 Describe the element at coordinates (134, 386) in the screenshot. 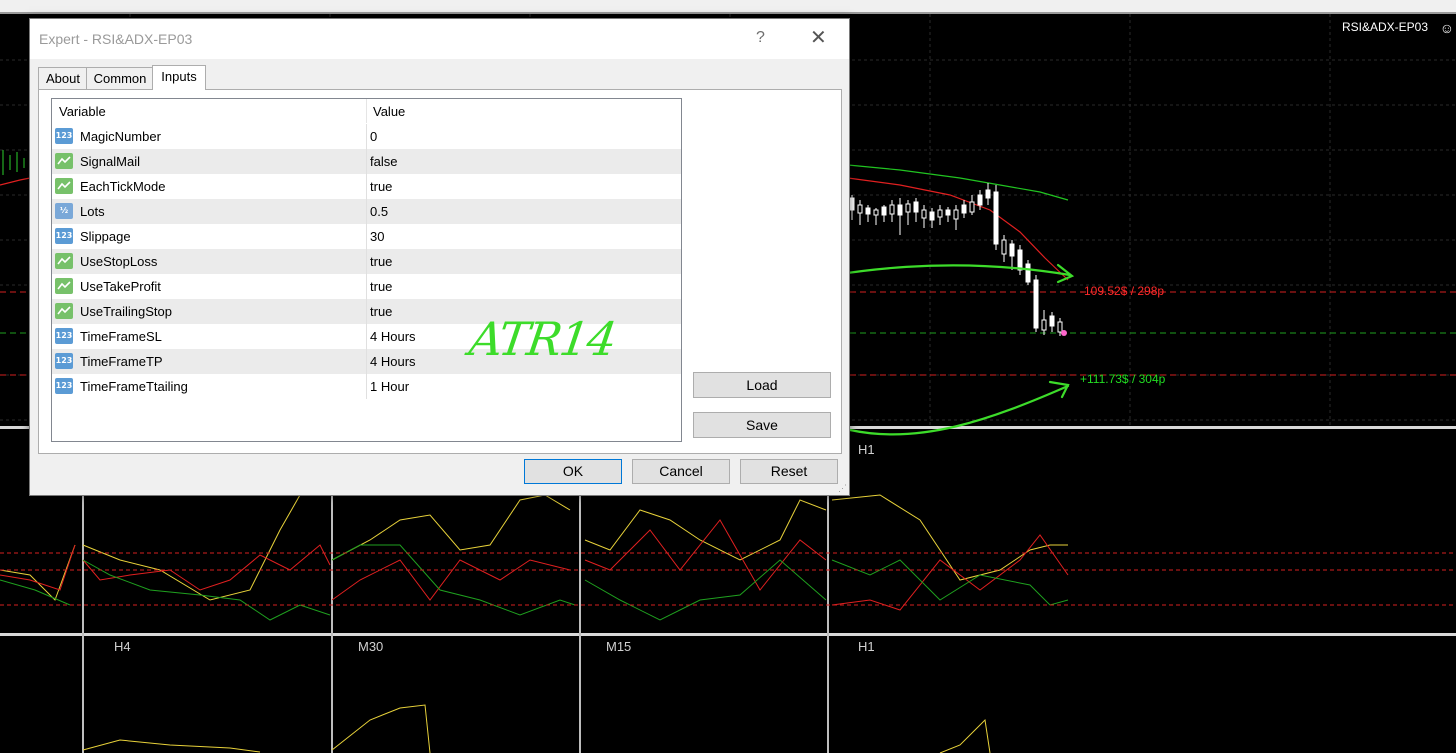

I see `variable-name: TimeFrameTtailing` at that location.